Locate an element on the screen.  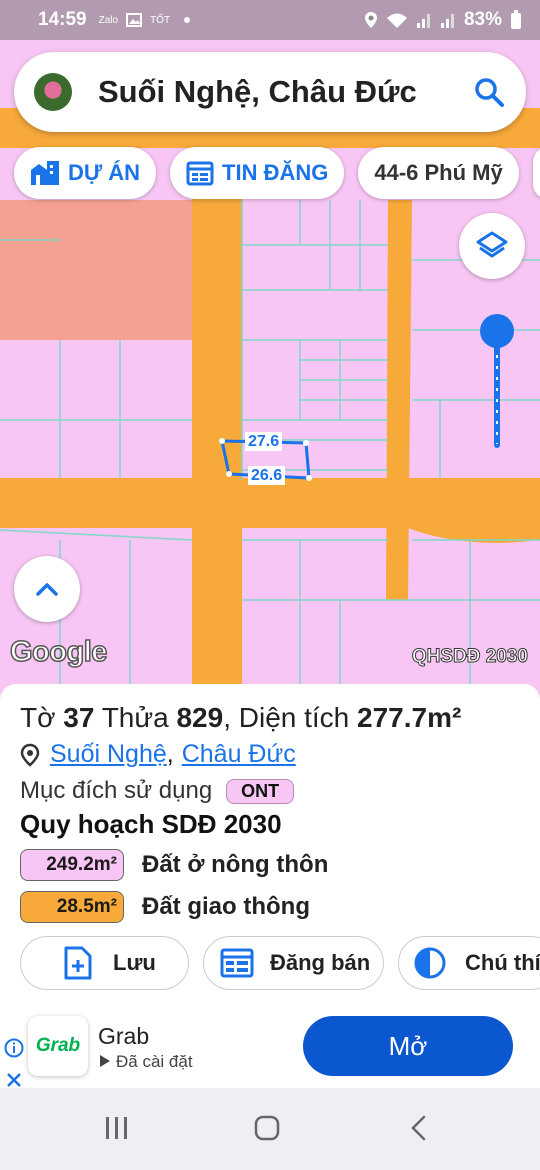
land-use-area: 249.2m² is located at coordinates (72, 865).